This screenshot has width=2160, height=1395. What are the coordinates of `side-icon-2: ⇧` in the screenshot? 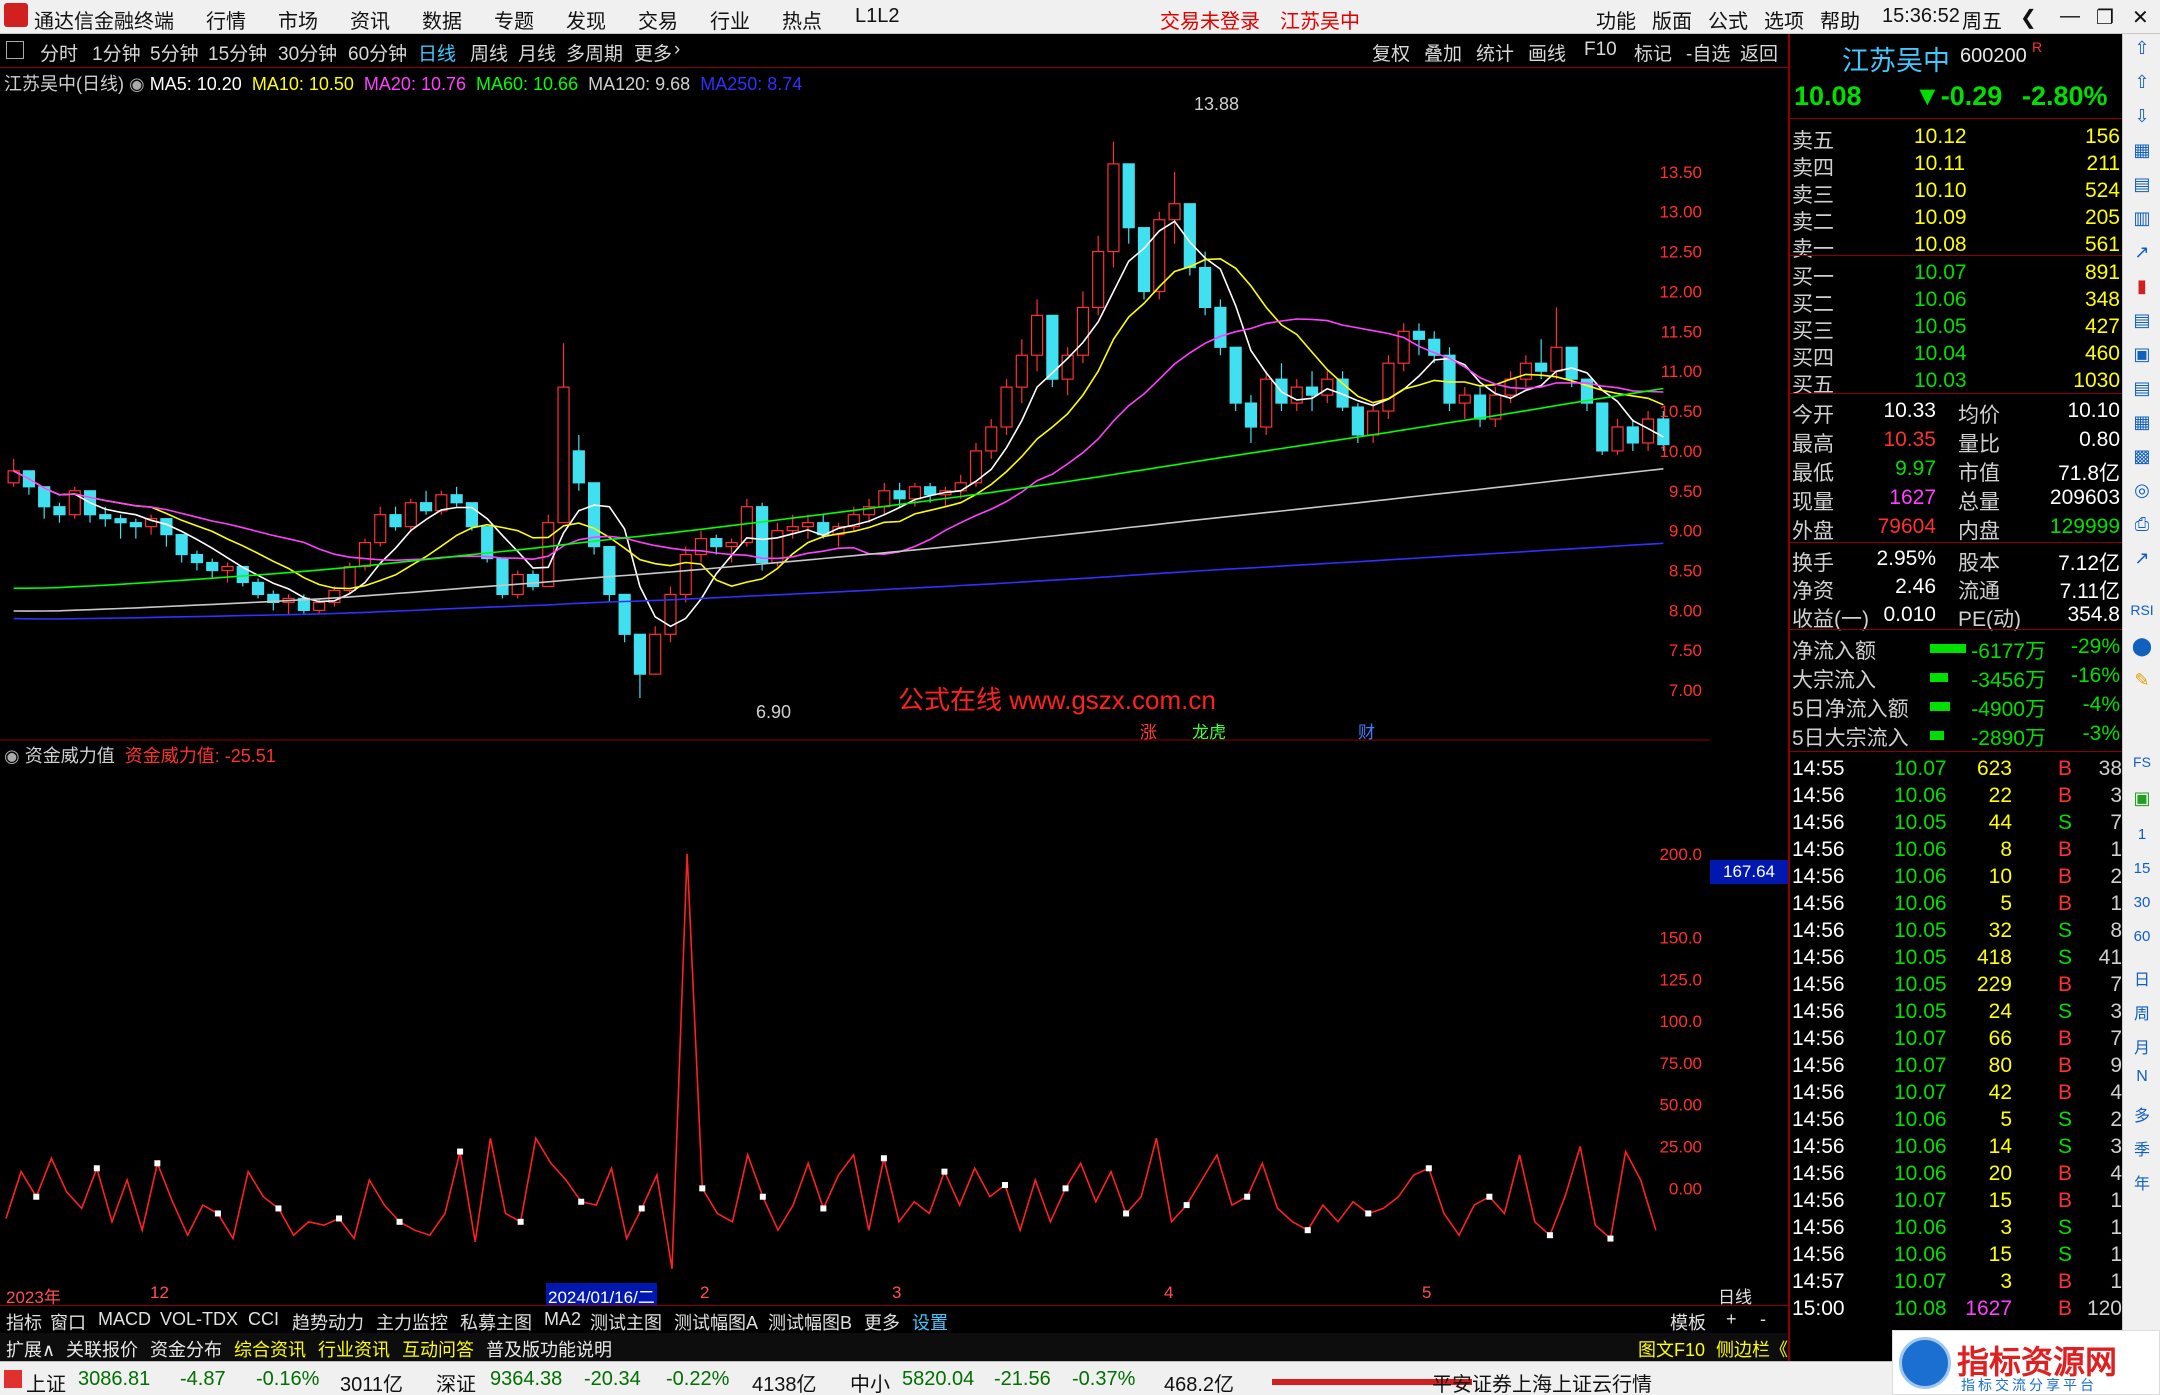 It's located at (2142, 86).